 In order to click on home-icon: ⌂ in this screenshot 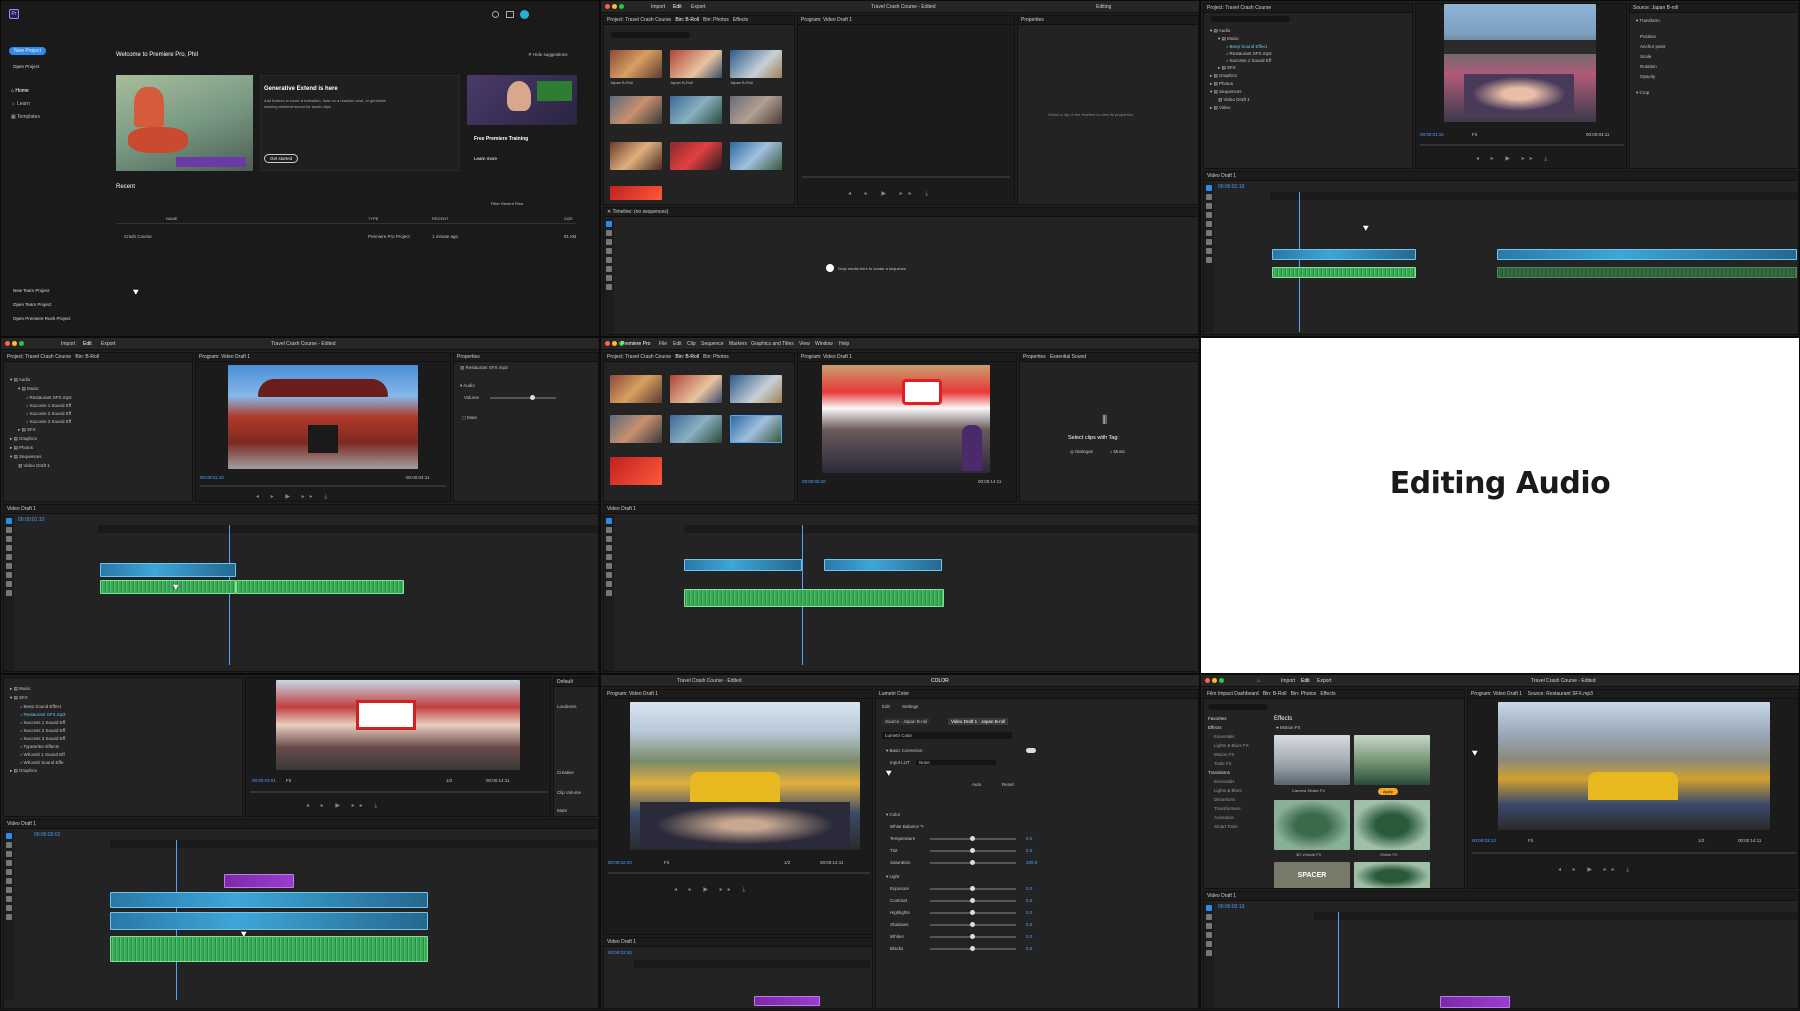, I will do `click(1258, 681)`.